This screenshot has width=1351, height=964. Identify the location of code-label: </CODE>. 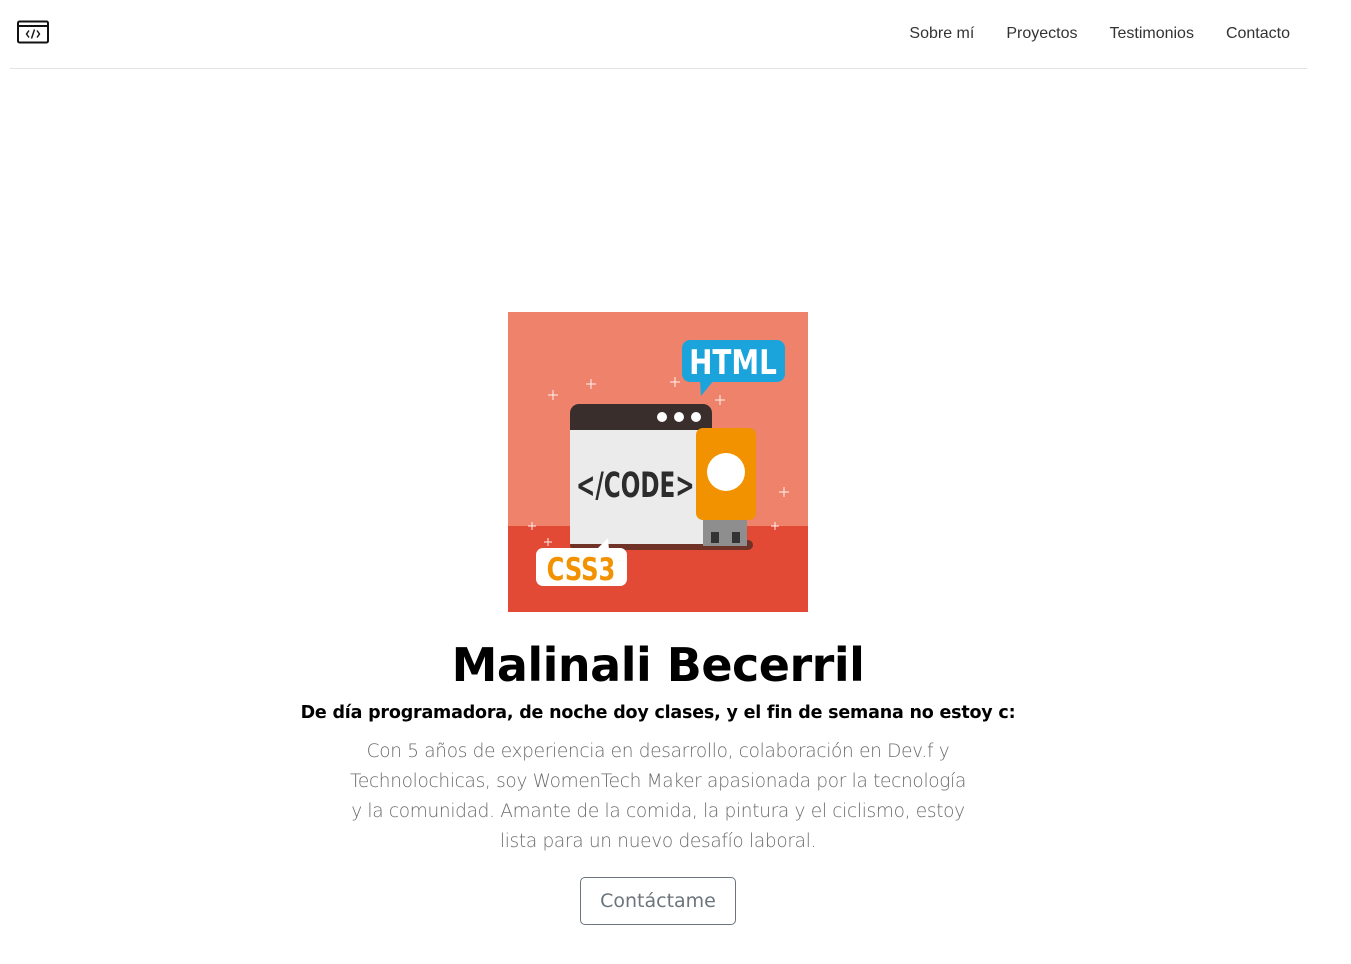
(635, 484).